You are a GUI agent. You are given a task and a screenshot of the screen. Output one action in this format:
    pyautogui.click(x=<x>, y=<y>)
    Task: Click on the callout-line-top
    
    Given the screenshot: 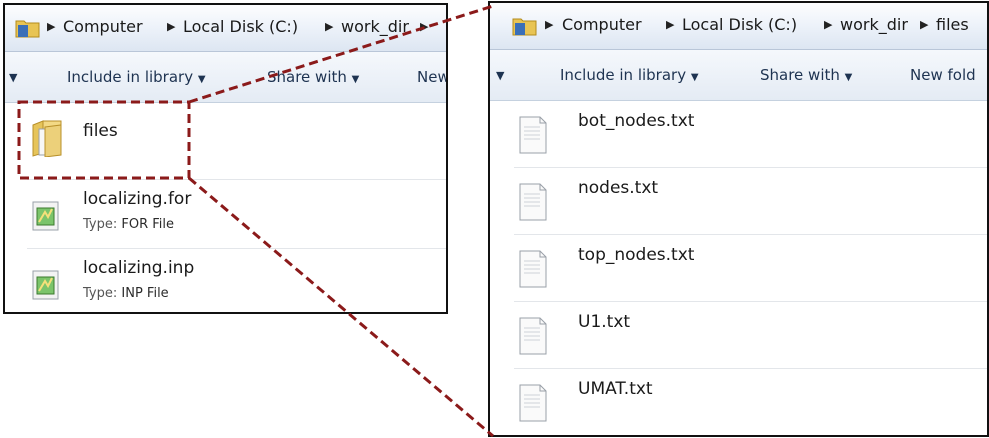 What is the action you would take?
    pyautogui.click(x=341, y=54)
    